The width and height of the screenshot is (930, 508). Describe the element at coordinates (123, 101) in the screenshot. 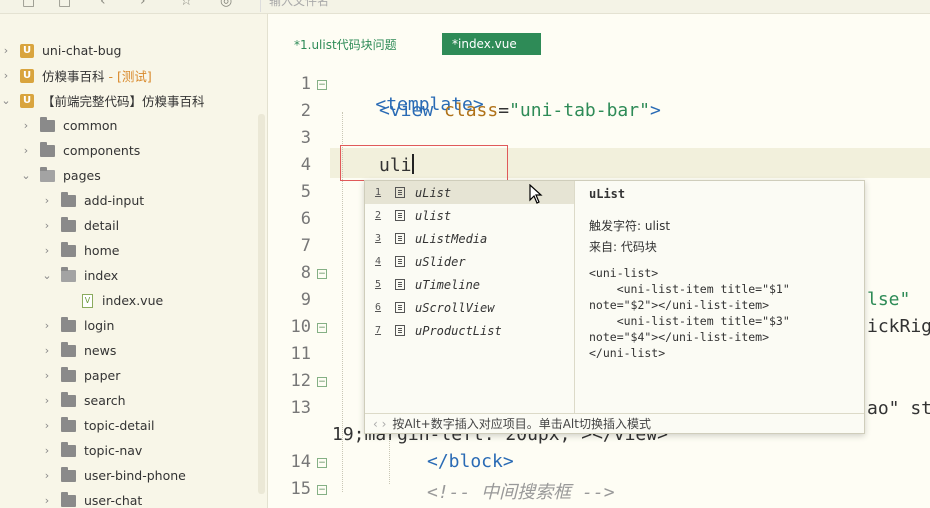

I see `tree-item-label: 【前端完整代码】仿糗事百科` at that location.